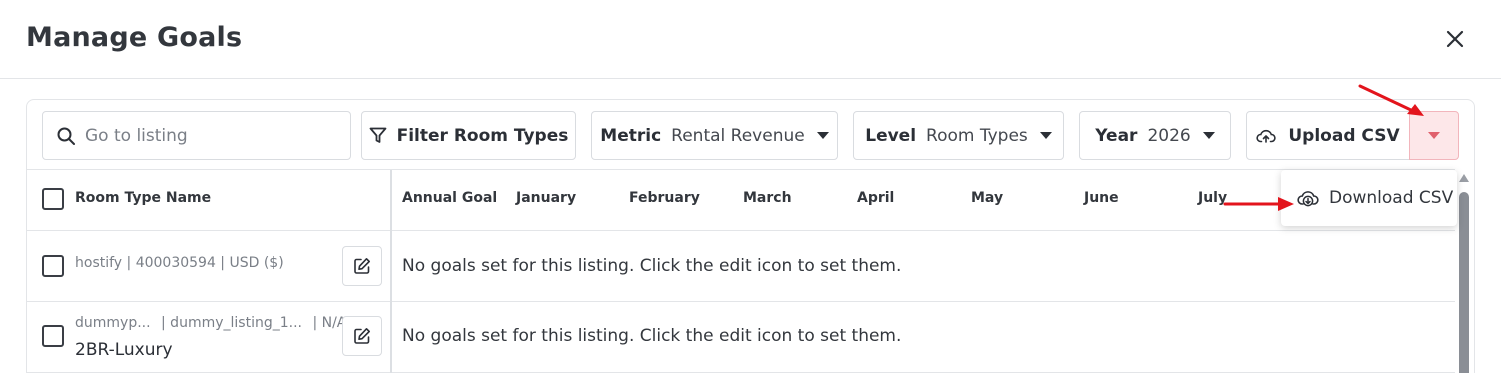 This screenshot has height=373, width=1501. Describe the element at coordinates (179, 263) in the screenshot. I see `listing-meta: hostify | 400030594 | USD ($)` at that location.